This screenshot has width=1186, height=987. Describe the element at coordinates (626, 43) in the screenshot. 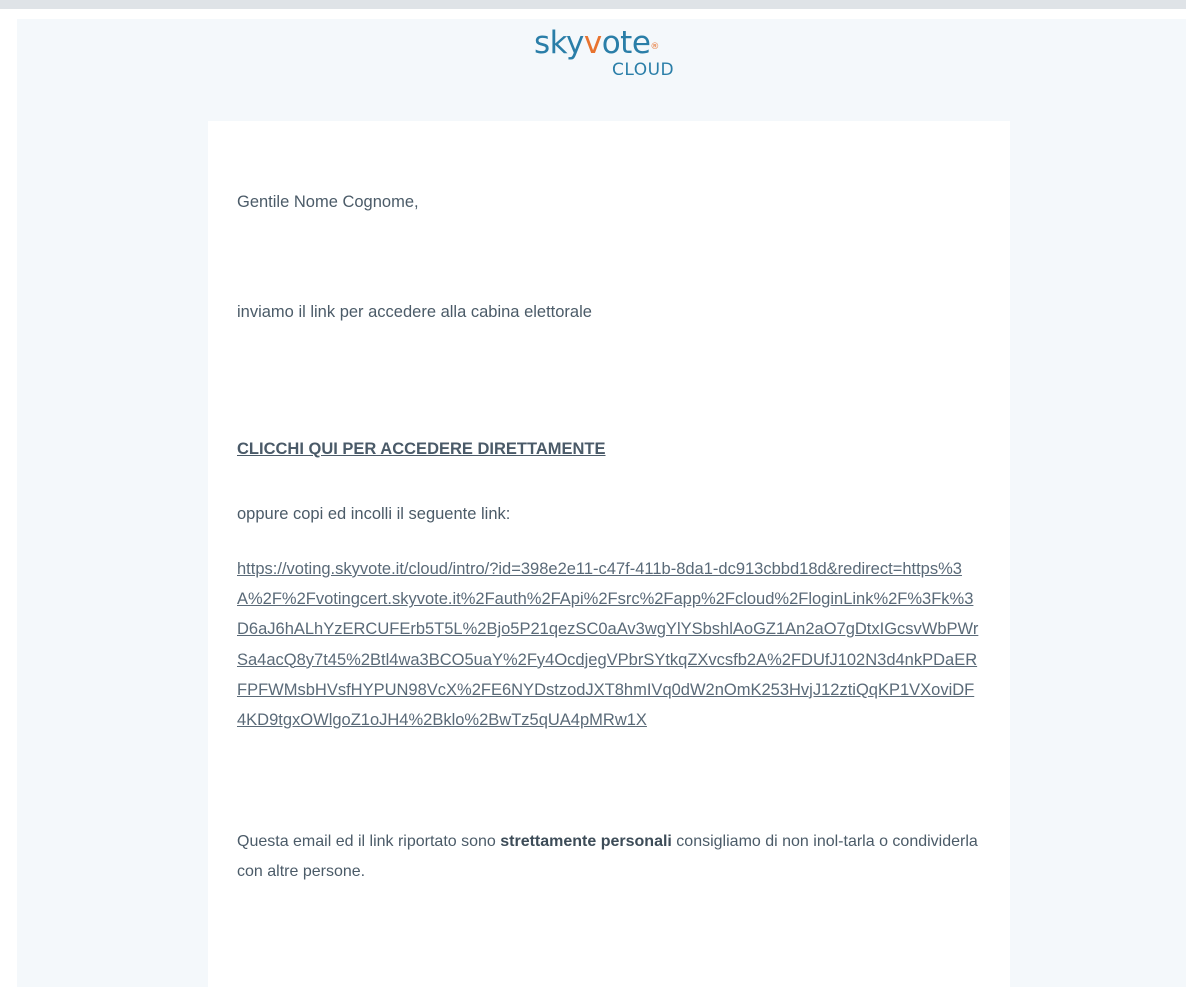

I see `logo-text-ote: ote` at that location.